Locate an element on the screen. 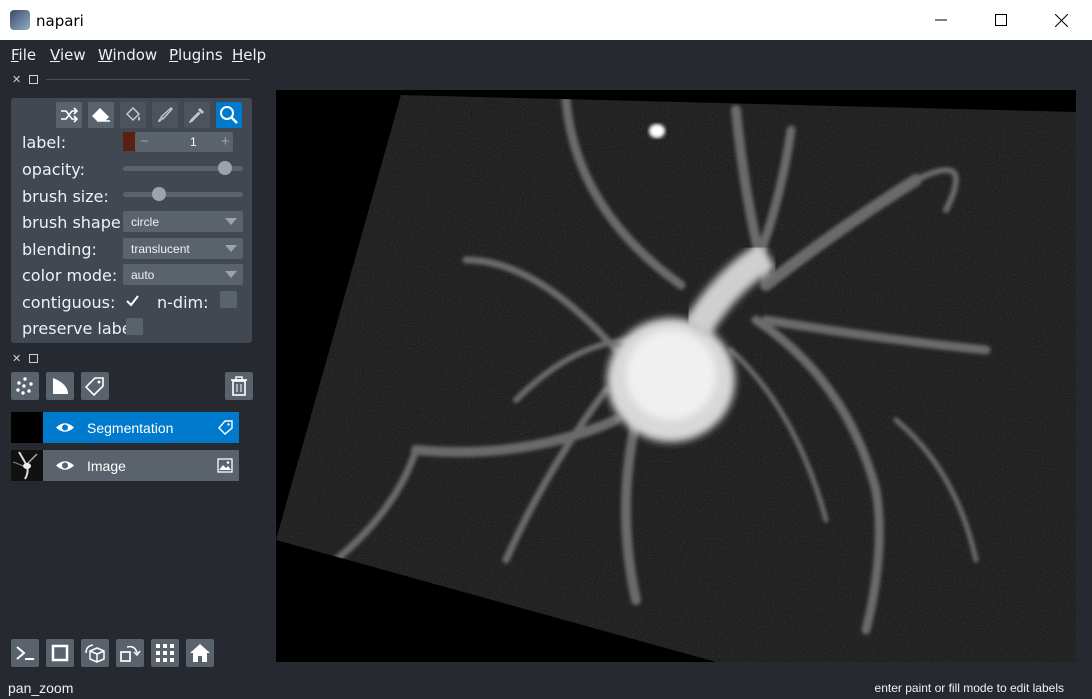 This screenshot has height=699, width=1092. brush-shape-value: circle is located at coordinates (145, 222).